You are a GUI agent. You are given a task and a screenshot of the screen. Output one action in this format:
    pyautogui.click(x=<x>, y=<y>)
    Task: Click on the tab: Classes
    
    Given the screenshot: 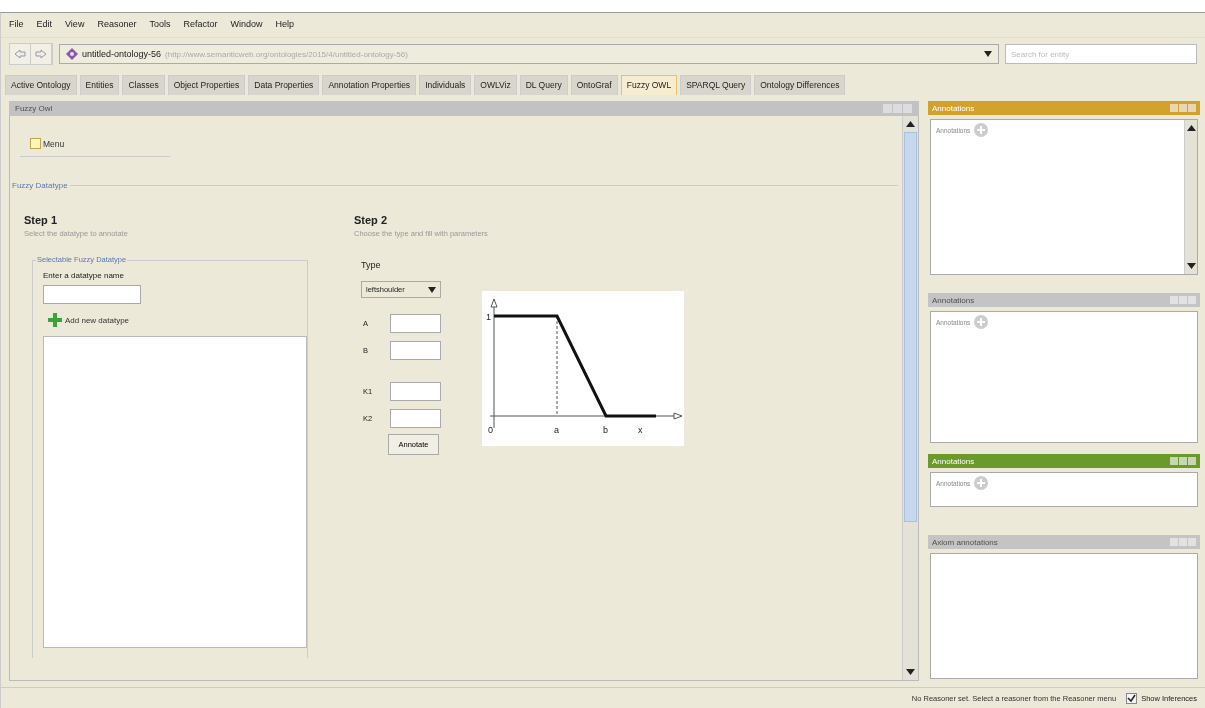 What is the action you would take?
    pyautogui.click(x=143, y=85)
    